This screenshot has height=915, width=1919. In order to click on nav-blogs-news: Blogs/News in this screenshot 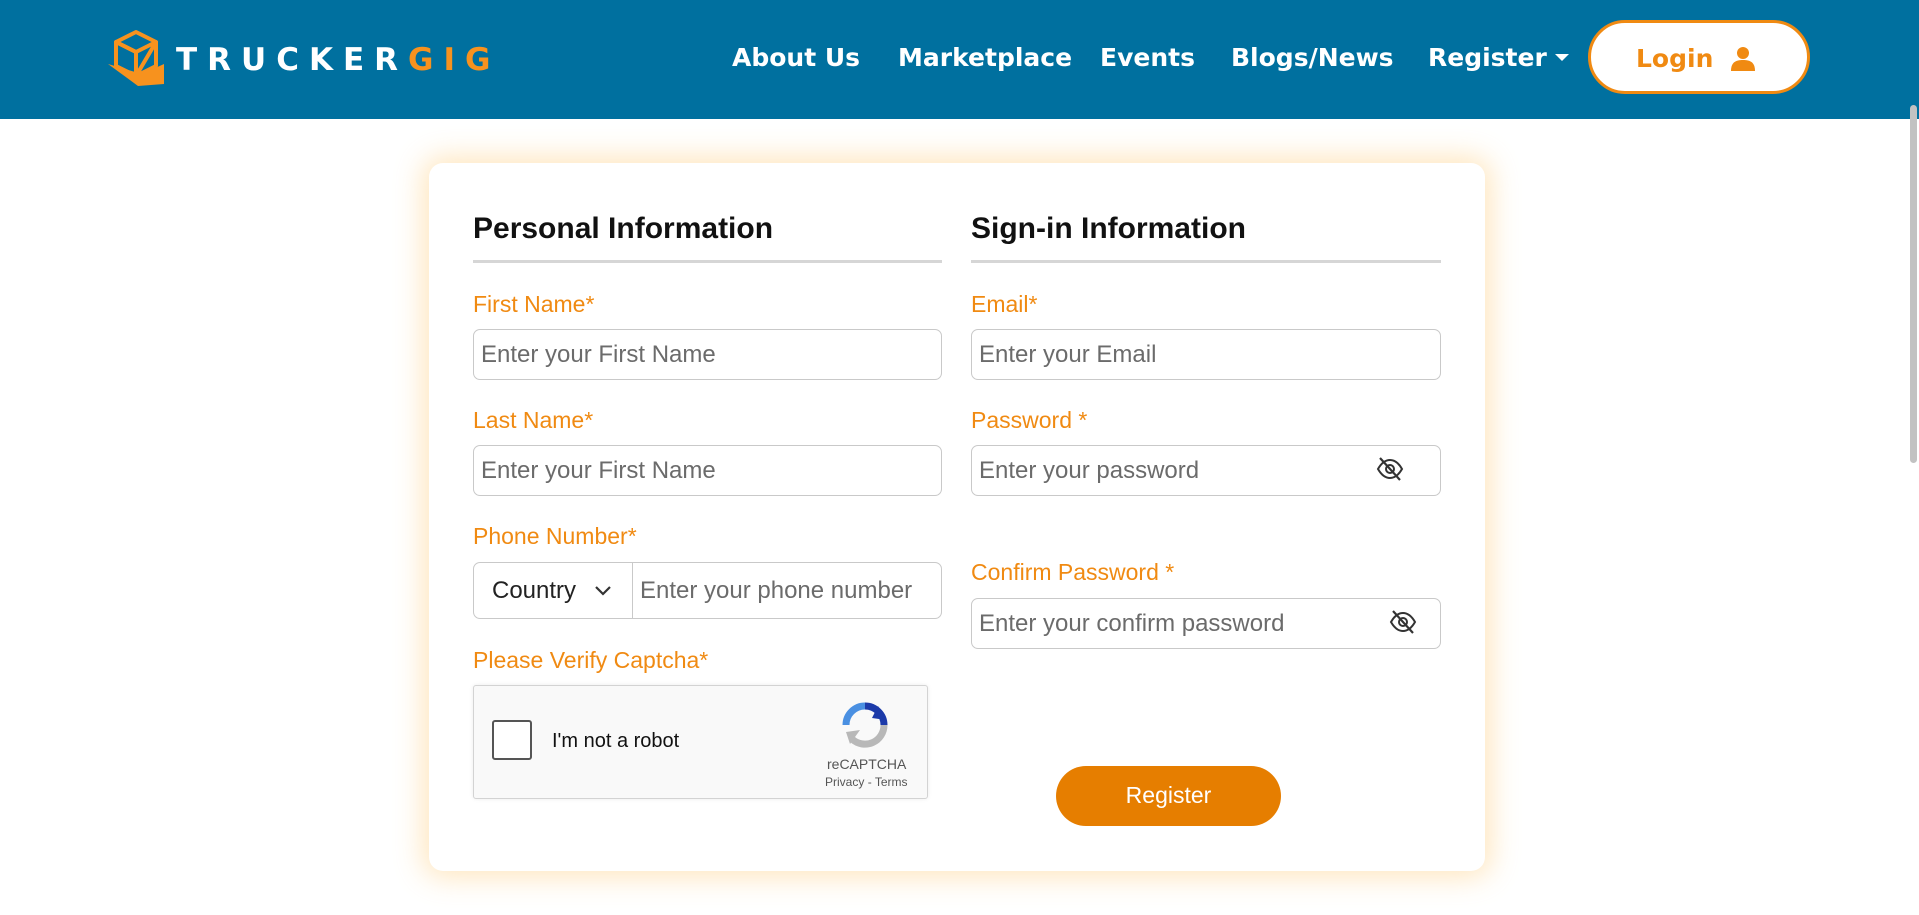, I will do `click(1312, 57)`.